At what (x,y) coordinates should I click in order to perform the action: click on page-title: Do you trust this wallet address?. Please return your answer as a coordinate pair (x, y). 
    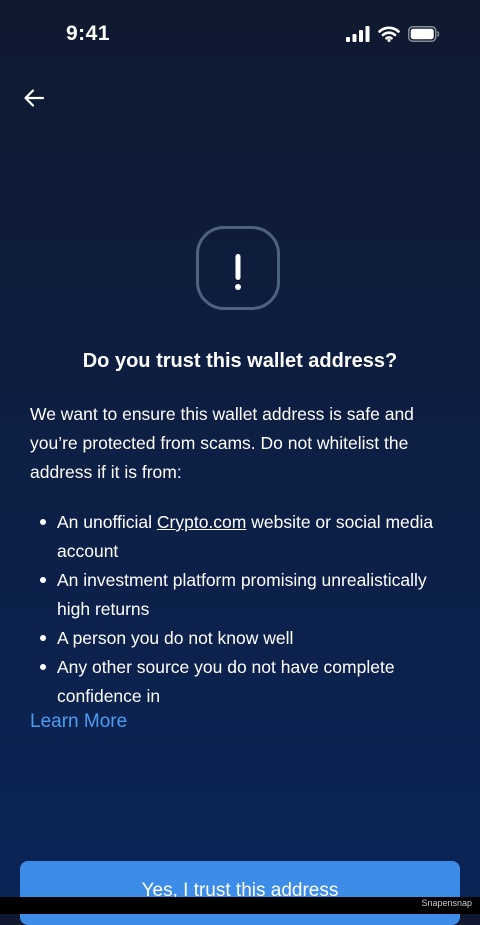
    Looking at the image, I should click on (240, 361).